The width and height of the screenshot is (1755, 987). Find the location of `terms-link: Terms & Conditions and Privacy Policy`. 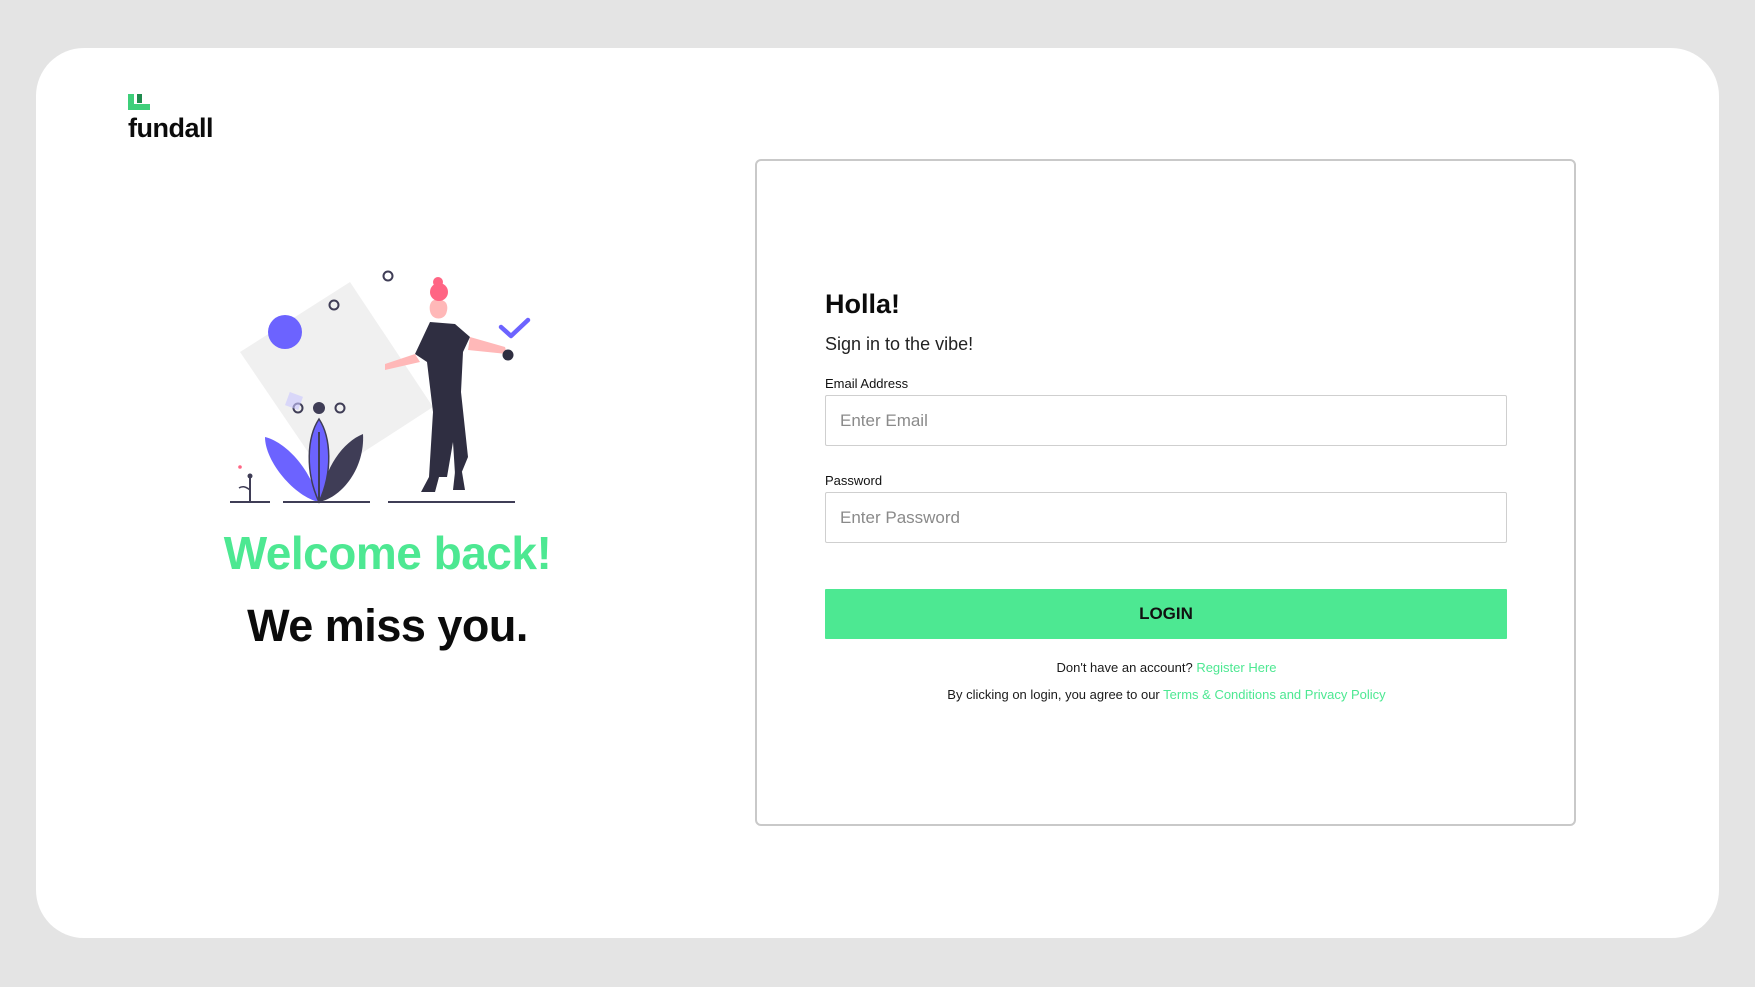

terms-link: Terms & Conditions and Privacy Policy is located at coordinates (1274, 694).